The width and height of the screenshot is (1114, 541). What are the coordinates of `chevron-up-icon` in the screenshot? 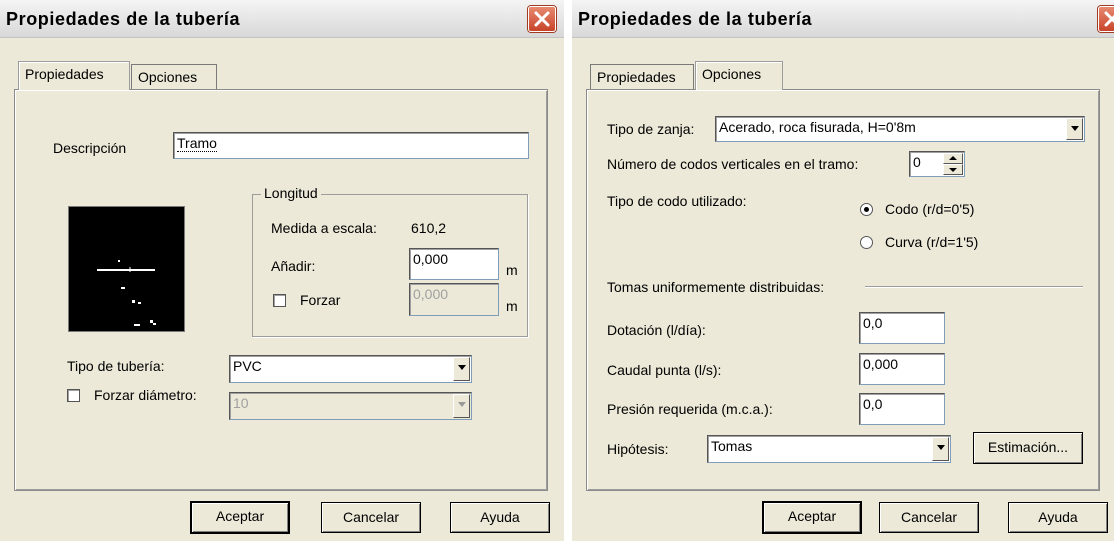 It's located at (953, 158).